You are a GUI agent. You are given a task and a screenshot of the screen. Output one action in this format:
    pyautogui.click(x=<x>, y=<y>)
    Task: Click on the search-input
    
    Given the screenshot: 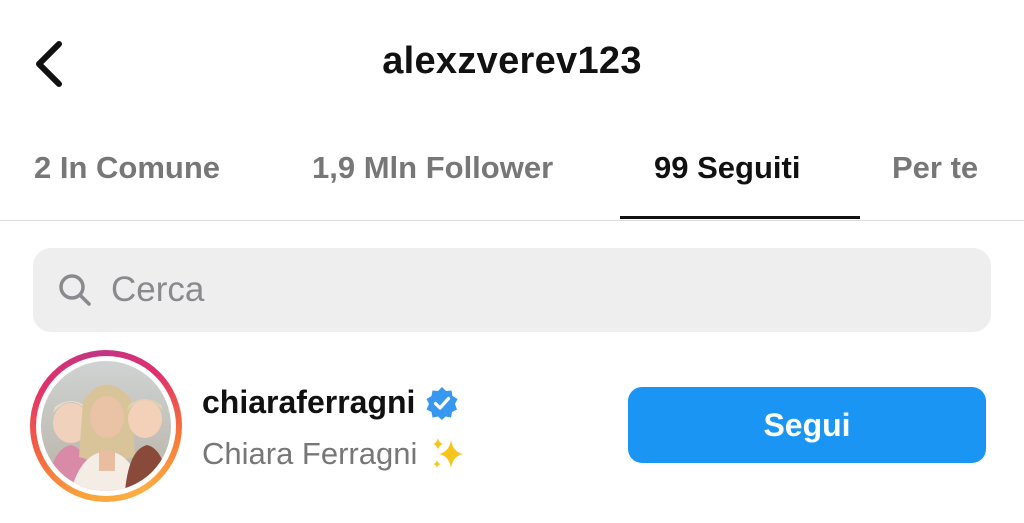 What is the action you would take?
    pyautogui.click(x=541, y=290)
    